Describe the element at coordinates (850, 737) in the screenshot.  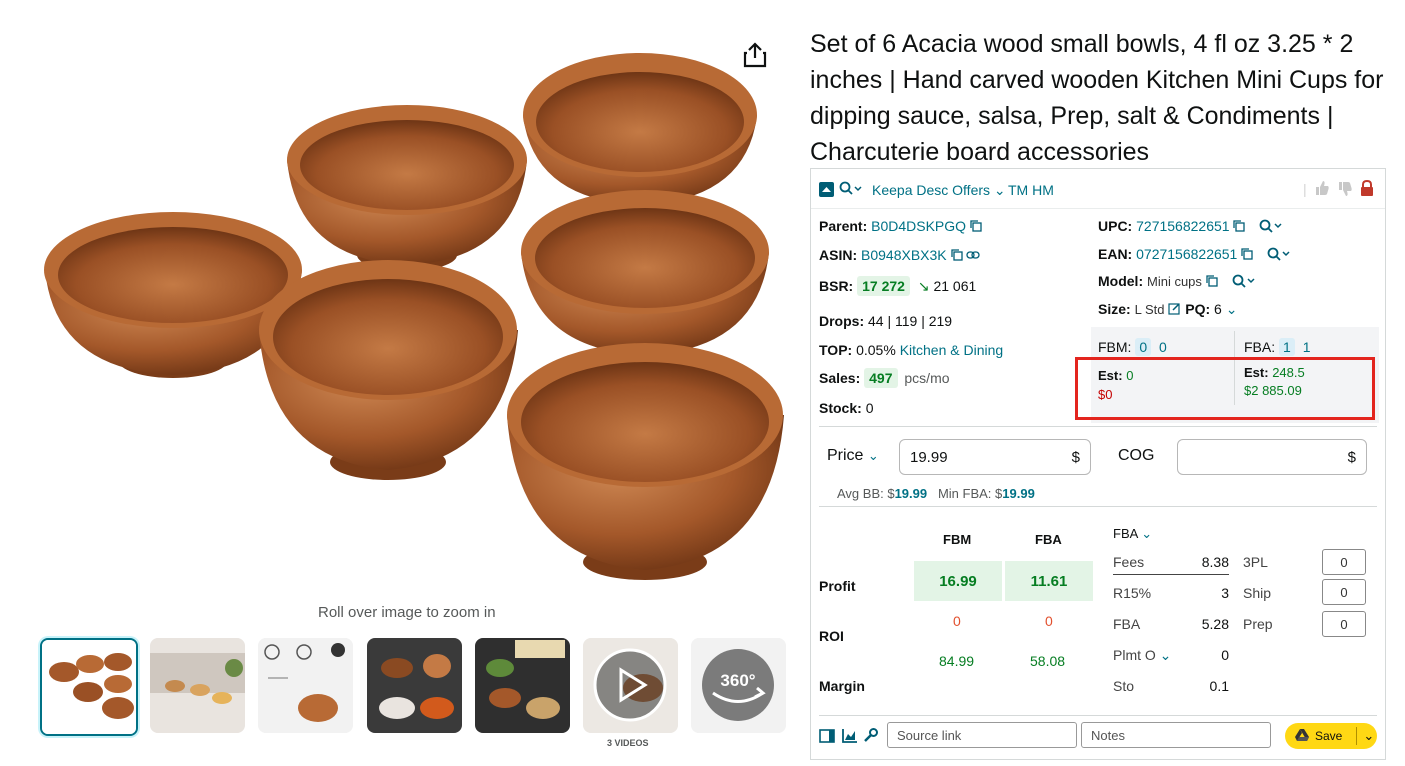
I see `chart-icon` at that location.